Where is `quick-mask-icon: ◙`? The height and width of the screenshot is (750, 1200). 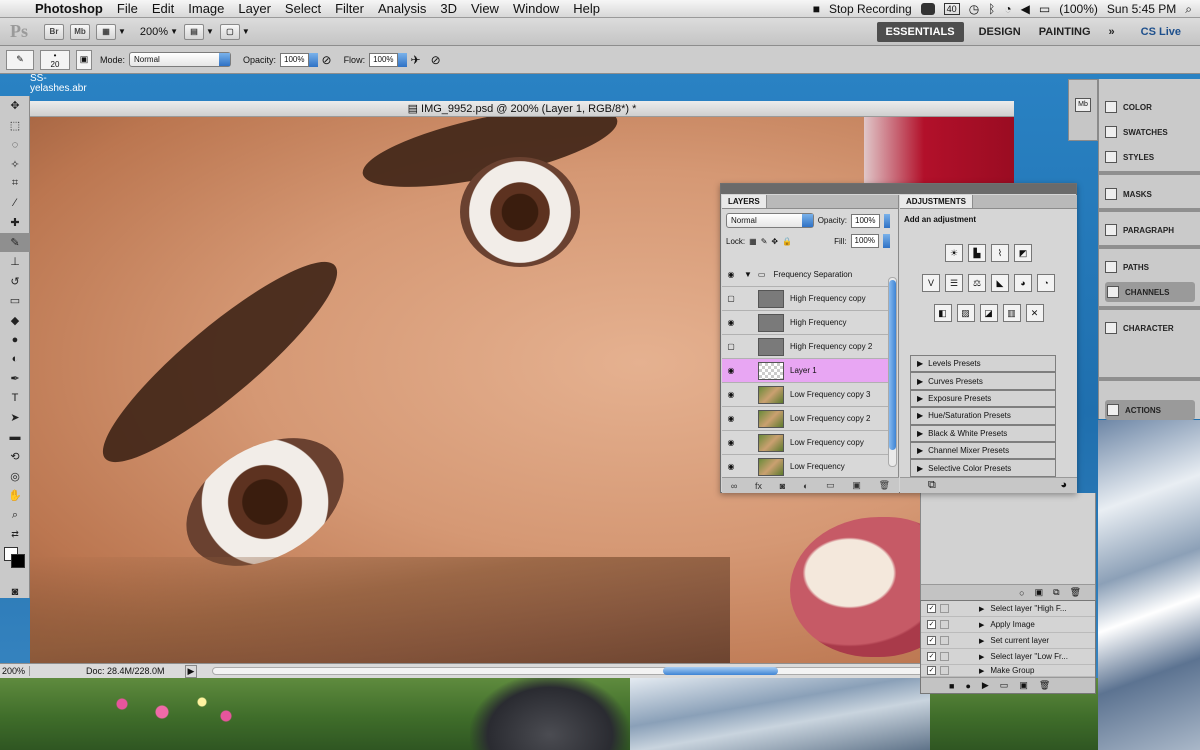 quick-mask-icon: ◙ is located at coordinates (15, 593).